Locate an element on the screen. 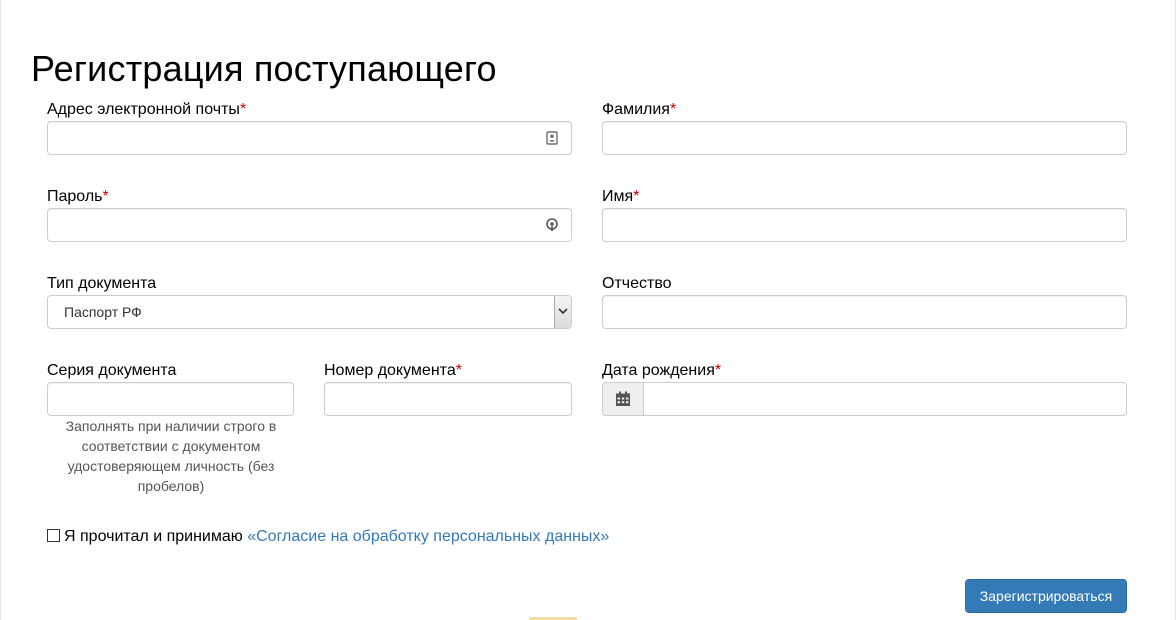  doc-type-label: Тип документа is located at coordinates (102, 283).